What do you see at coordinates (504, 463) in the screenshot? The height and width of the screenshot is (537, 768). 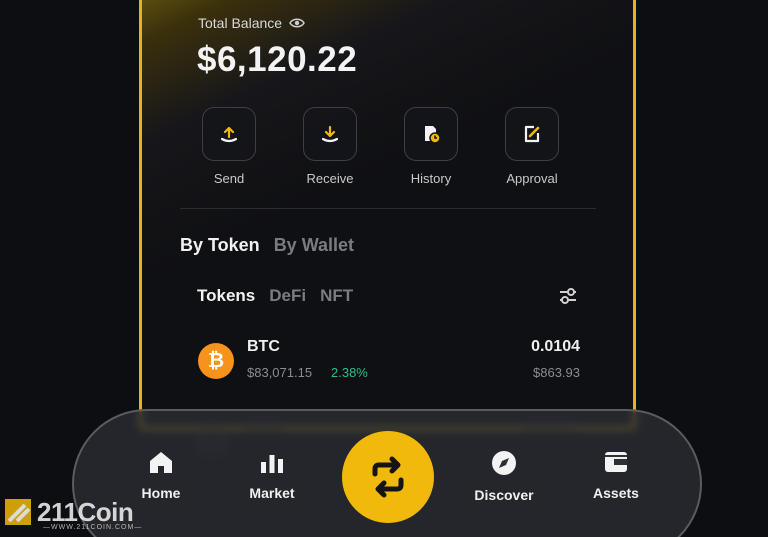 I see `compass-icon` at bounding box center [504, 463].